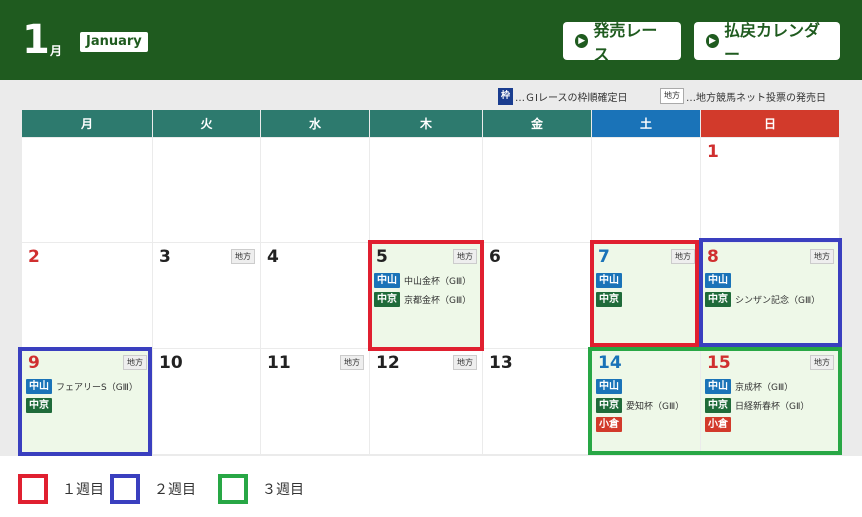 This screenshot has height=517, width=862. I want to click on race-entries: 中山 中京, so click(611, 290).